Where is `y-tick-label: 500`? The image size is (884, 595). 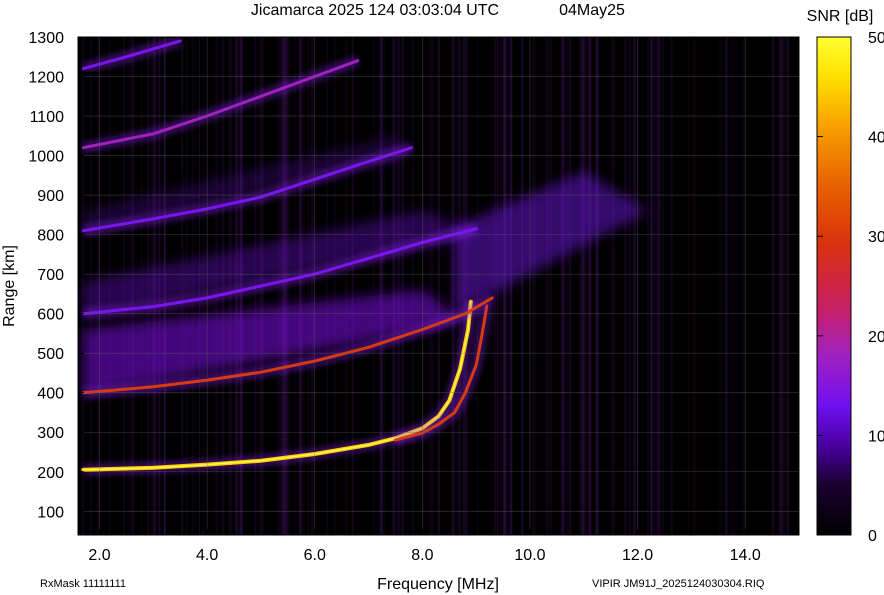 y-tick-label: 500 is located at coordinates (50, 354).